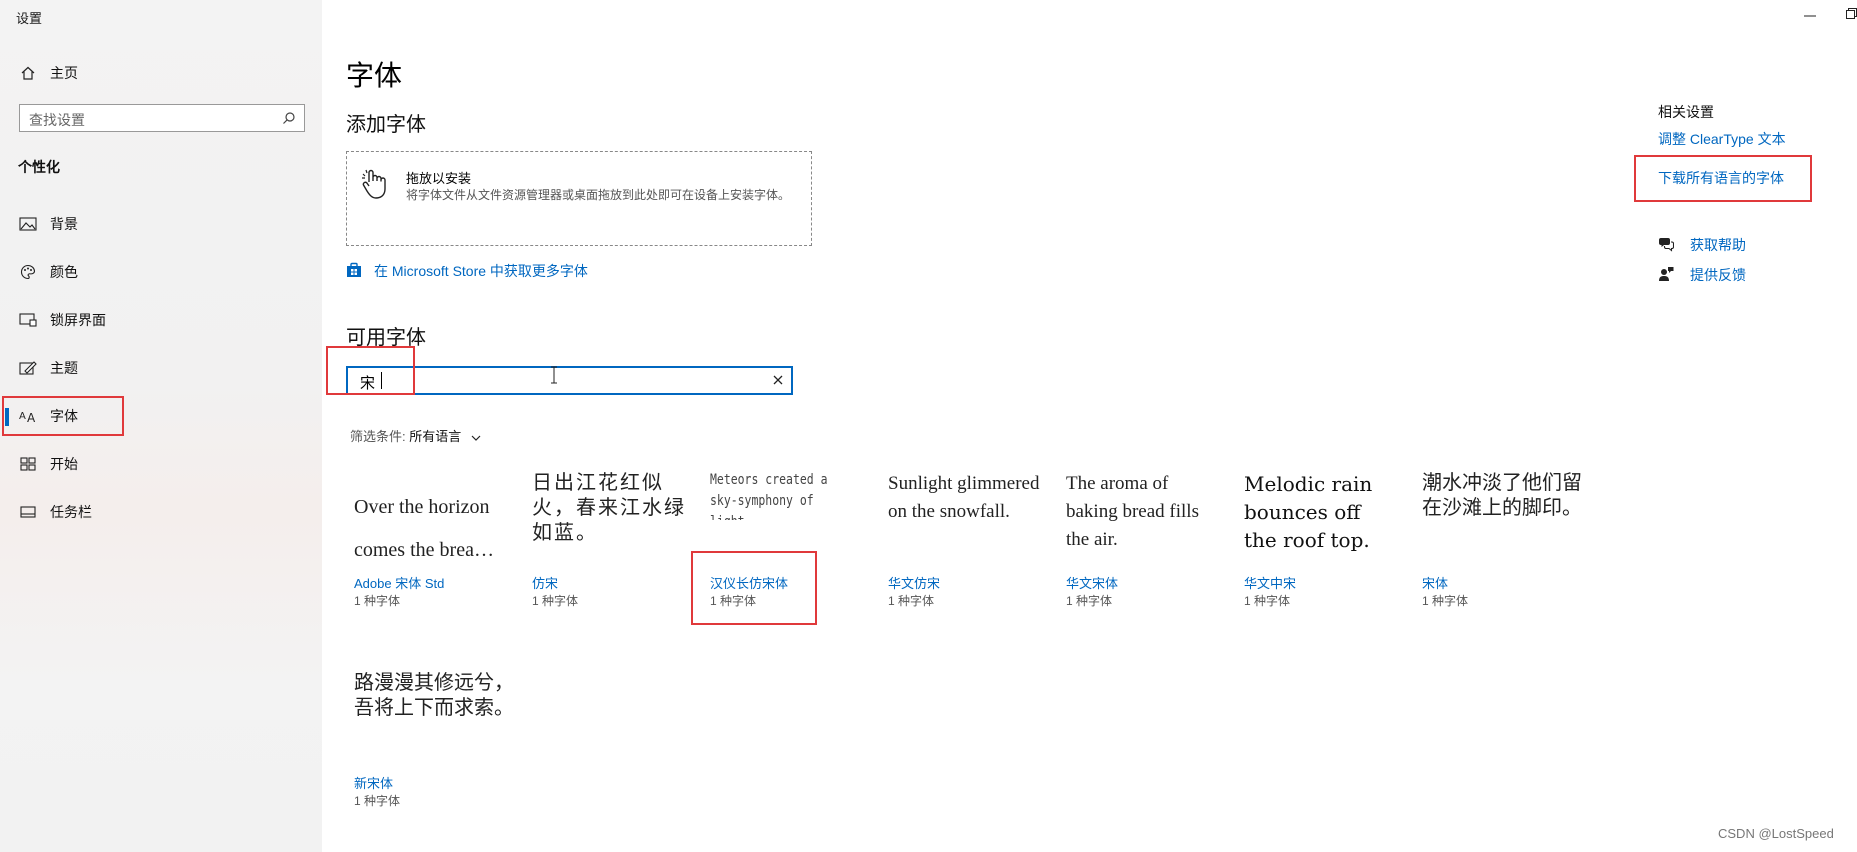  I want to click on drop-zone-title: 拖放以安装, so click(439, 178).